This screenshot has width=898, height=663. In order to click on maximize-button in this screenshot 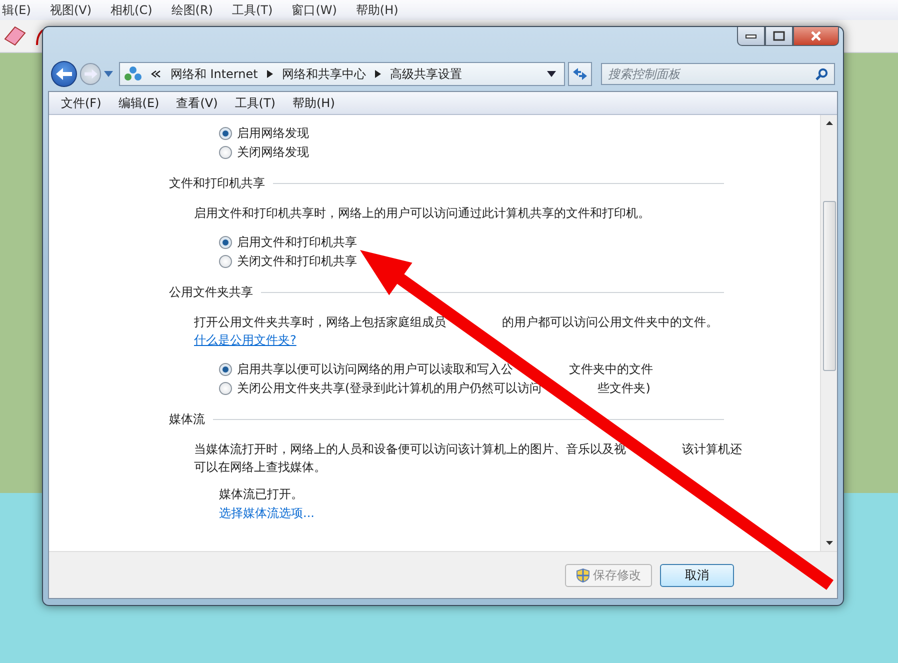, I will do `click(779, 36)`.